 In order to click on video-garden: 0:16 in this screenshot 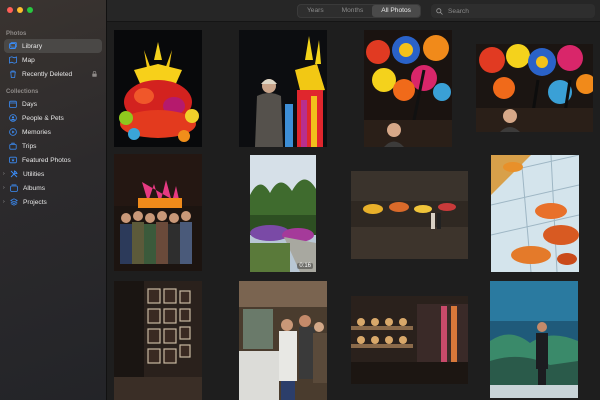, I will do `click(283, 213)`.